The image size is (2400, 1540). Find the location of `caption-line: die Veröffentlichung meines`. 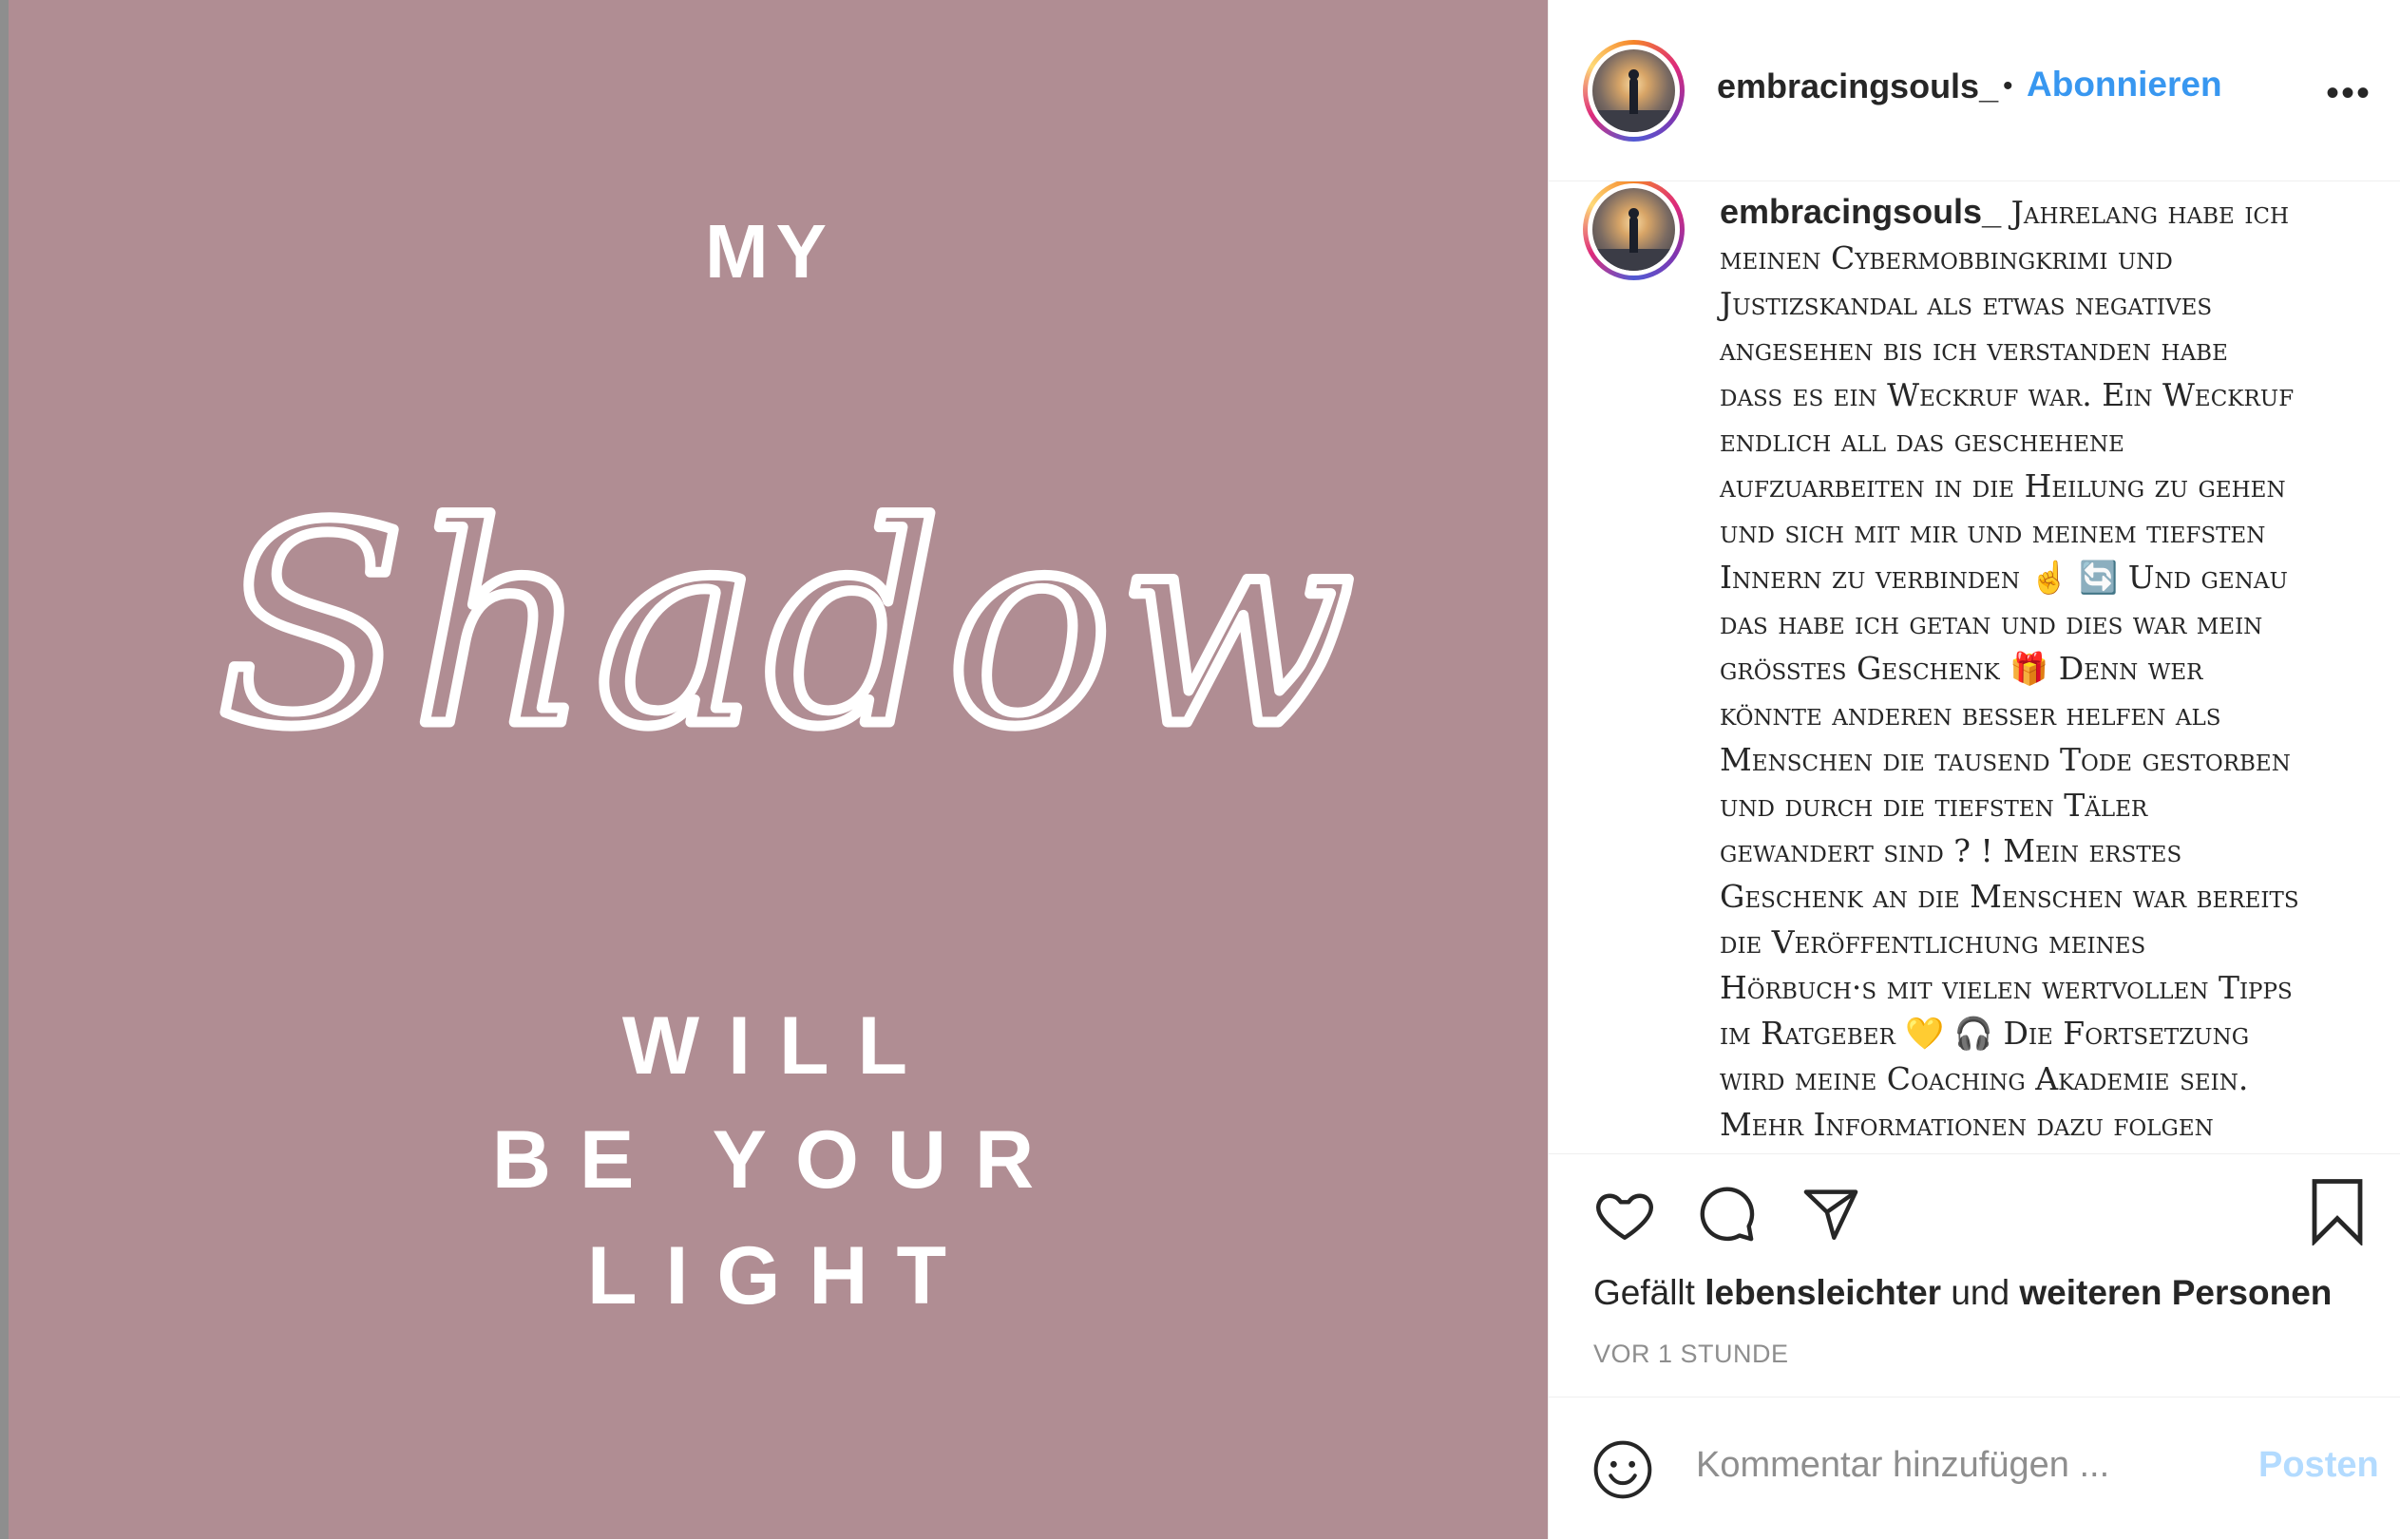

caption-line: die Veröffentlichung meines is located at coordinates (1933, 941).